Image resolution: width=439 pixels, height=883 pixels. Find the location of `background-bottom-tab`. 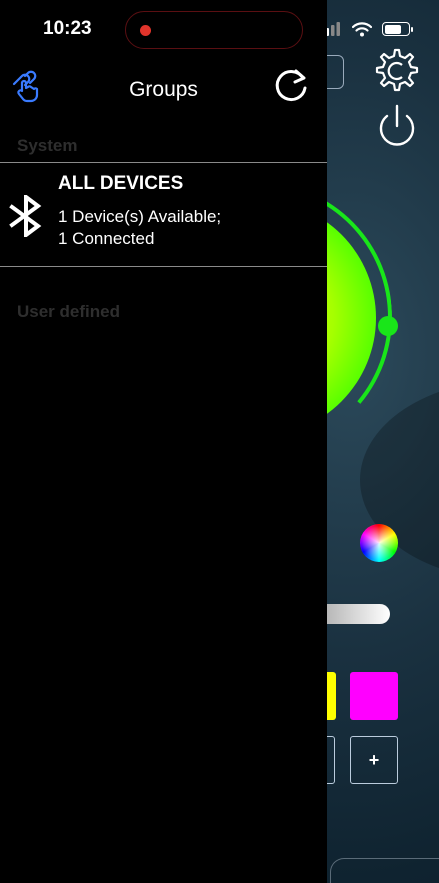

background-bottom-tab is located at coordinates (384, 870).